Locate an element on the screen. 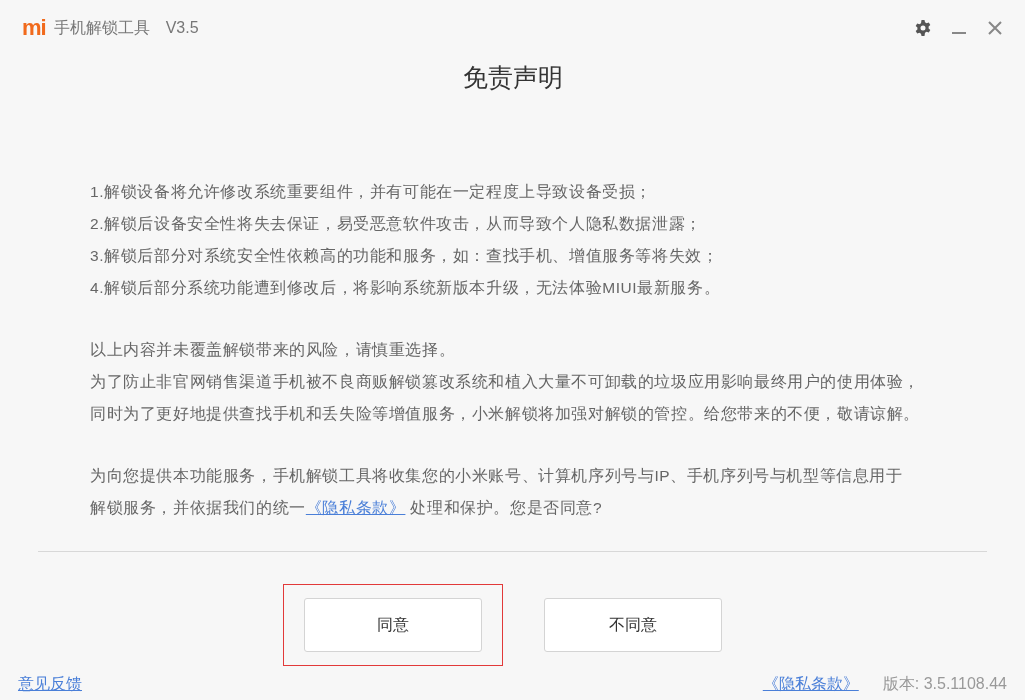  disclaimer-text: 同时为了更好地提供查找手机和丢失险等增值服务，小米解锁将加强对解锁的管控。给您带来的不便，敬请谅解。 is located at coordinates (505, 414).